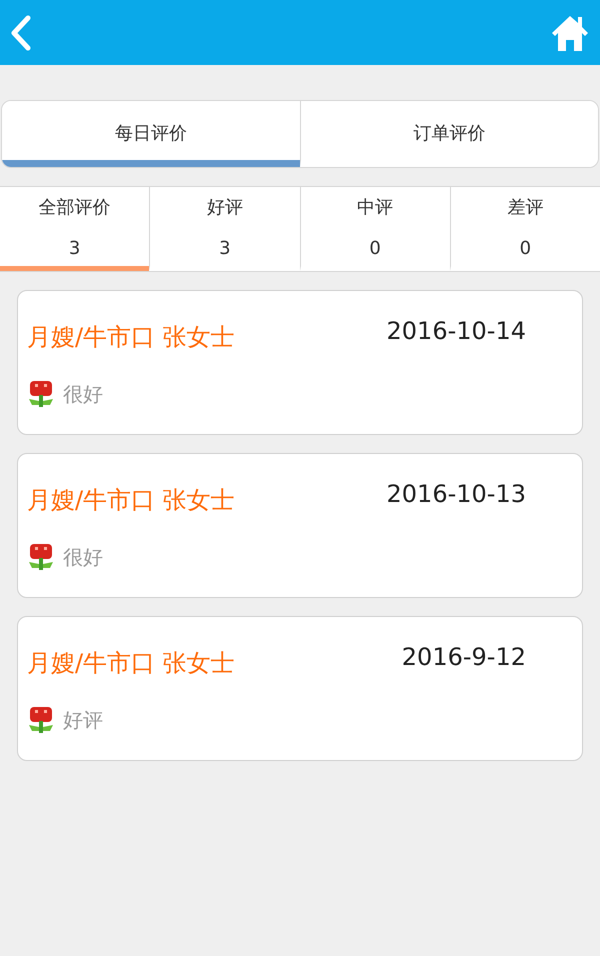 The width and height of the screenshot is (600, 956). I want to click on tab: 订单评价, so click(449, 134).